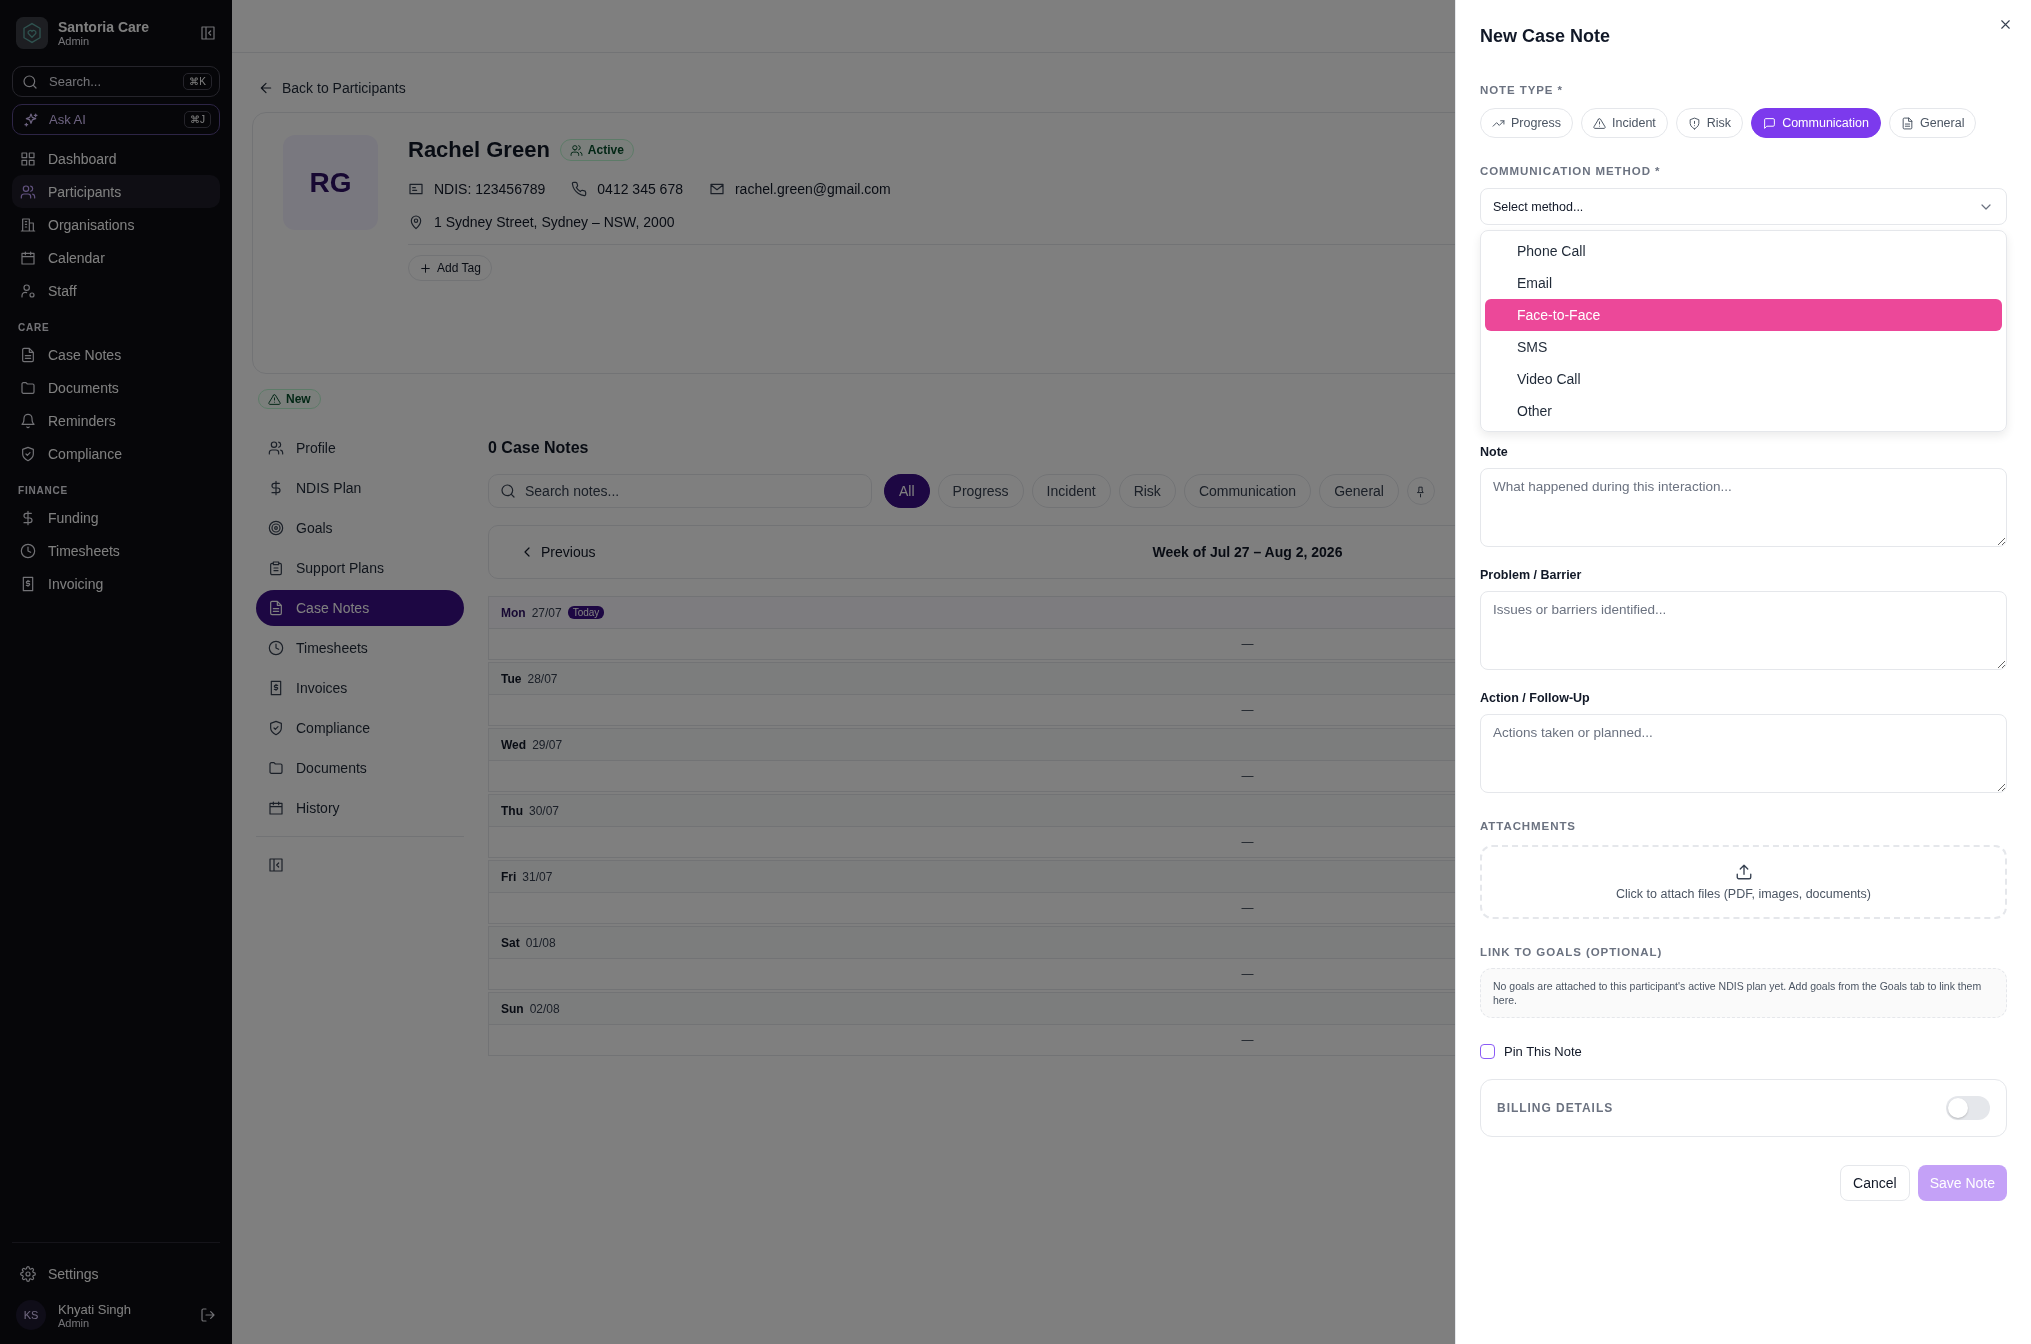 Image resolution: width=2031 pixels, height=1344 pixels. I want to click on nav-item: Staff, so click(116, 290).